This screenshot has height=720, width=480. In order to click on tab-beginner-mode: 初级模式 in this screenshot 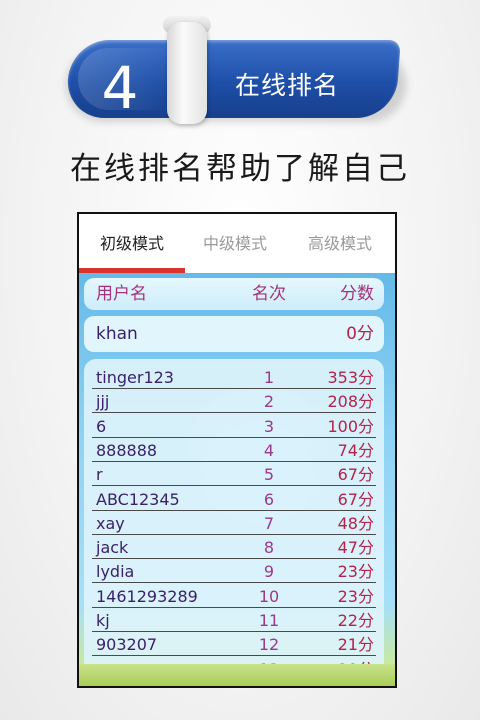, I will do `click(132, 242)`.